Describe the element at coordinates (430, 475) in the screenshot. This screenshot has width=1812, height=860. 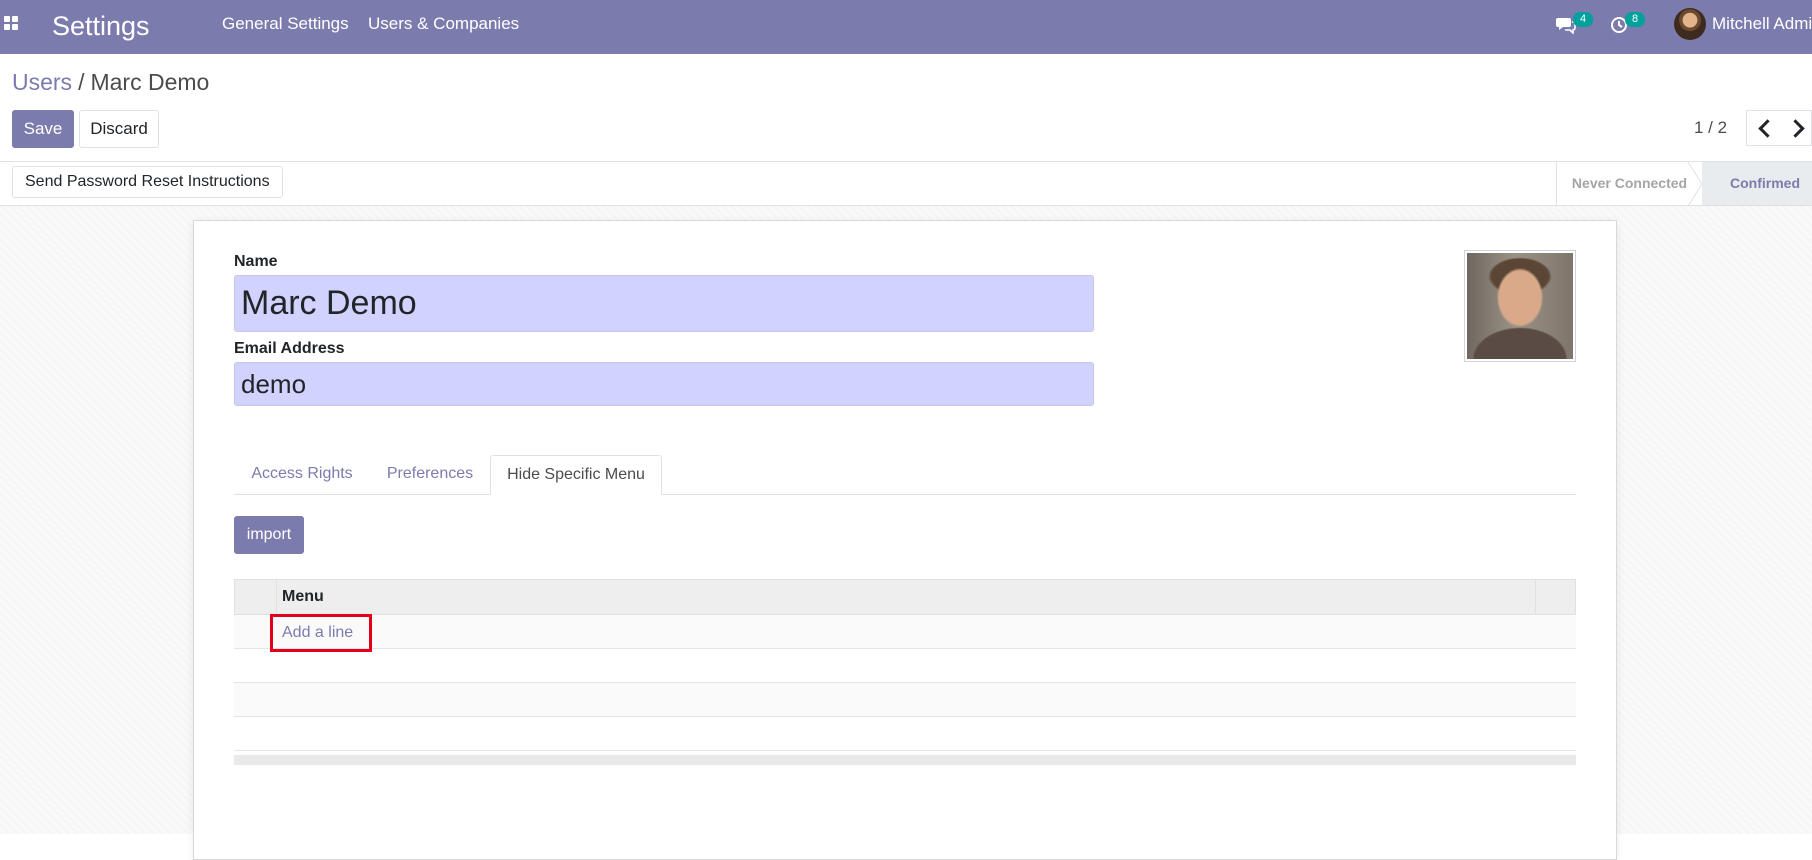
I see `tab-preferences: Preferences` at that location.